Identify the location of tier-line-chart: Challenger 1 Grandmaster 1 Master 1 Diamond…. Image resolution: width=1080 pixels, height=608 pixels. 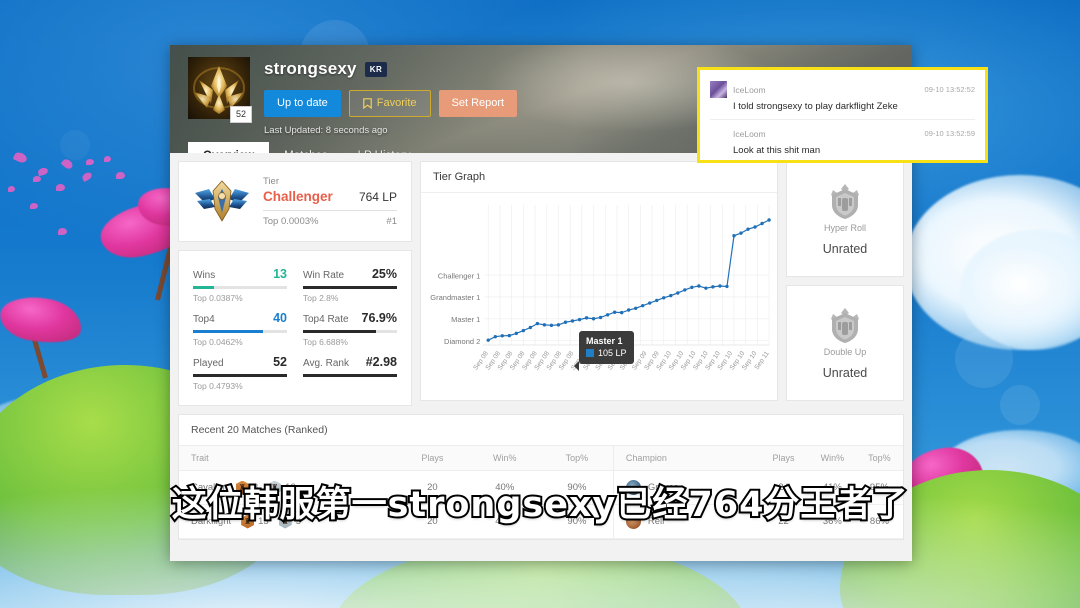
(600, 288).